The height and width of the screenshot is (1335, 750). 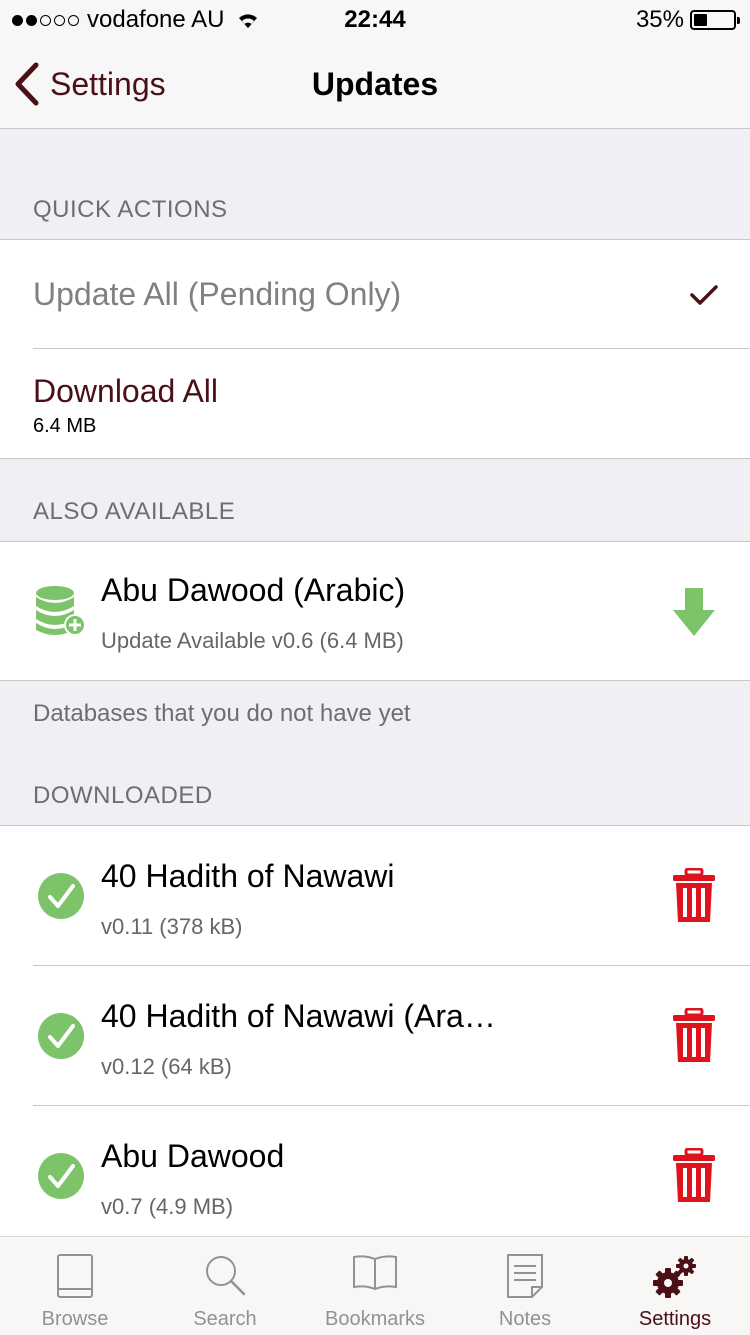 I want to click on list-item: 40 Hadith of Nawawi v0.11 (378 kB), so click(x=375, y=896).